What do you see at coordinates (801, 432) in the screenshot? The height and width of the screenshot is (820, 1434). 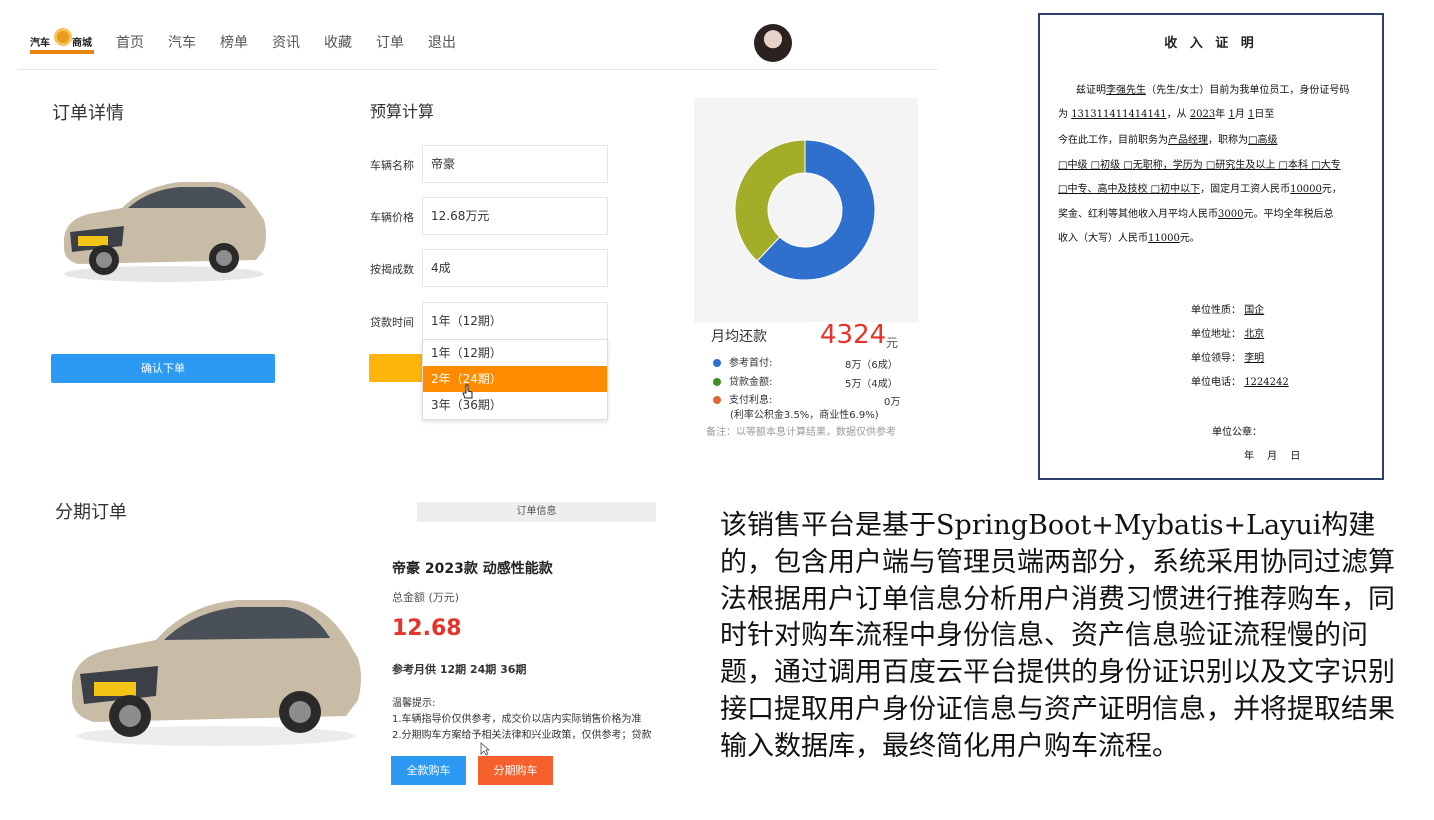 I see `calculation-footnote: 备注：以等额本息计算结果，数据仅供参考` at bounding box center [801, 432].